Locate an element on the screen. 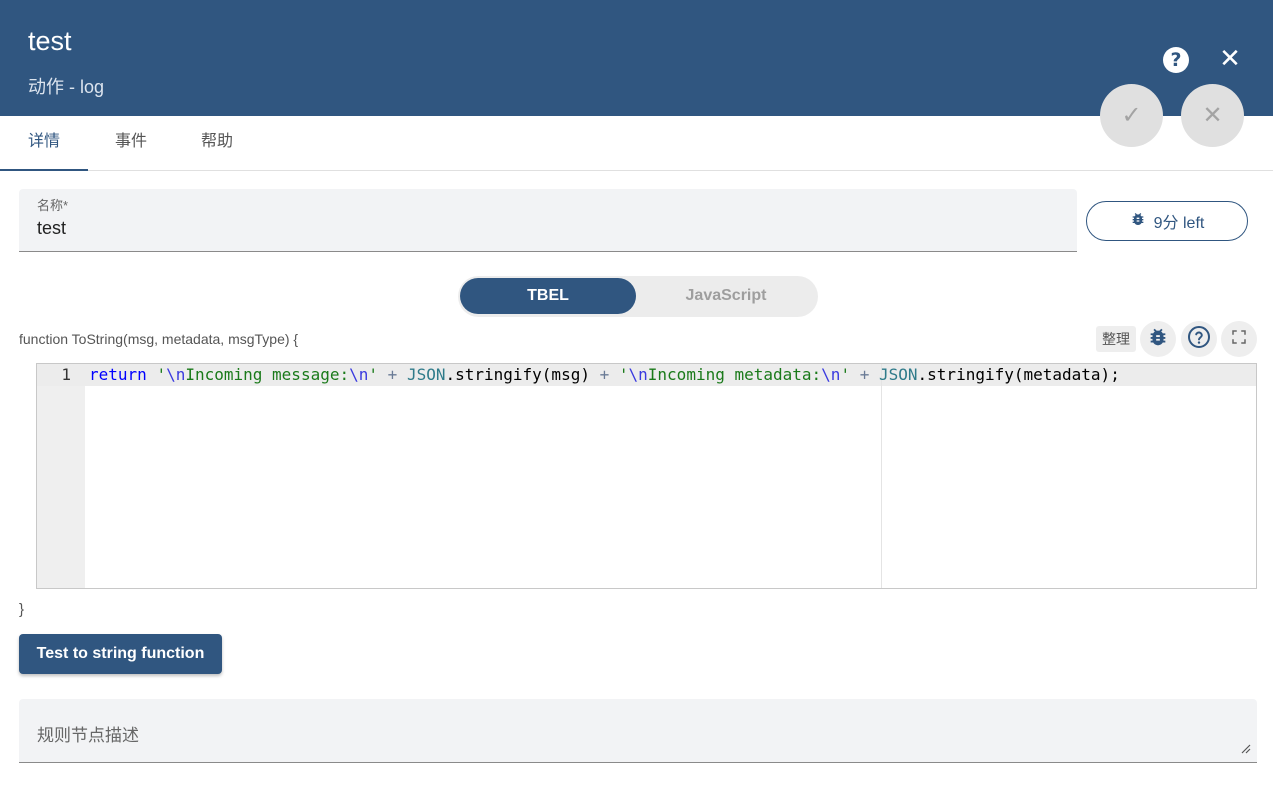 Image resolution: width=1273 pixels, height=810 pixels. tab-events: 事件 is located at coordinates (131, 143).